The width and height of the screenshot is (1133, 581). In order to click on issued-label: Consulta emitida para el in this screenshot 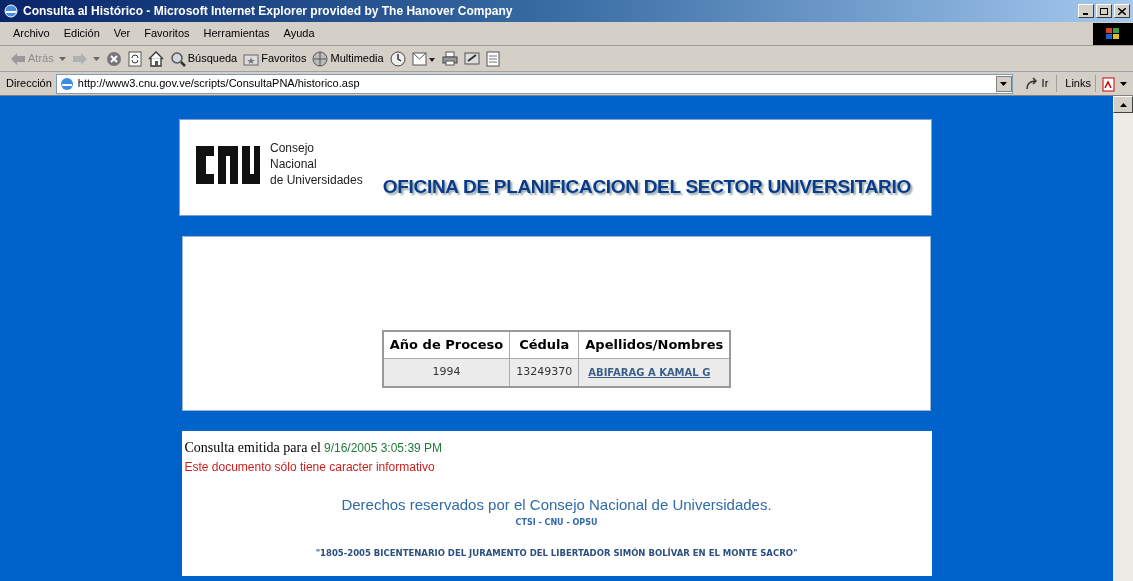, I will do `click(252, 448)`.